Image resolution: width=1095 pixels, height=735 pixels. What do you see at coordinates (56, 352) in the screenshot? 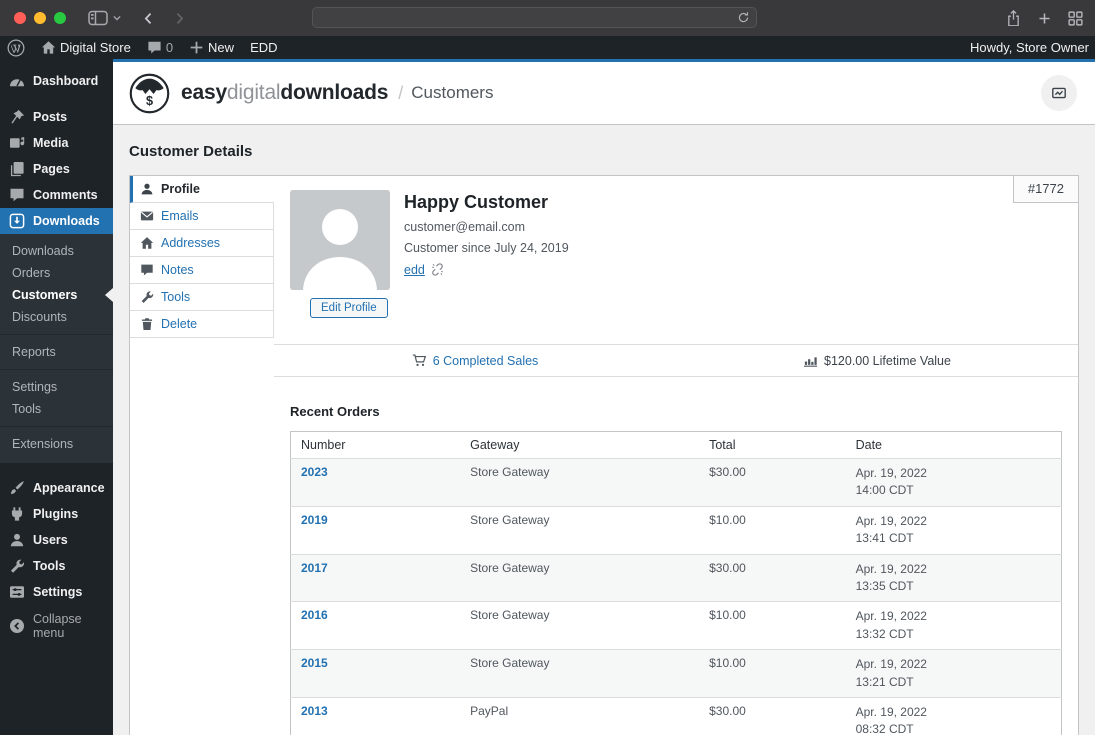
I see `submenu-item-reports: Reports` at bounding box center [56, 352].